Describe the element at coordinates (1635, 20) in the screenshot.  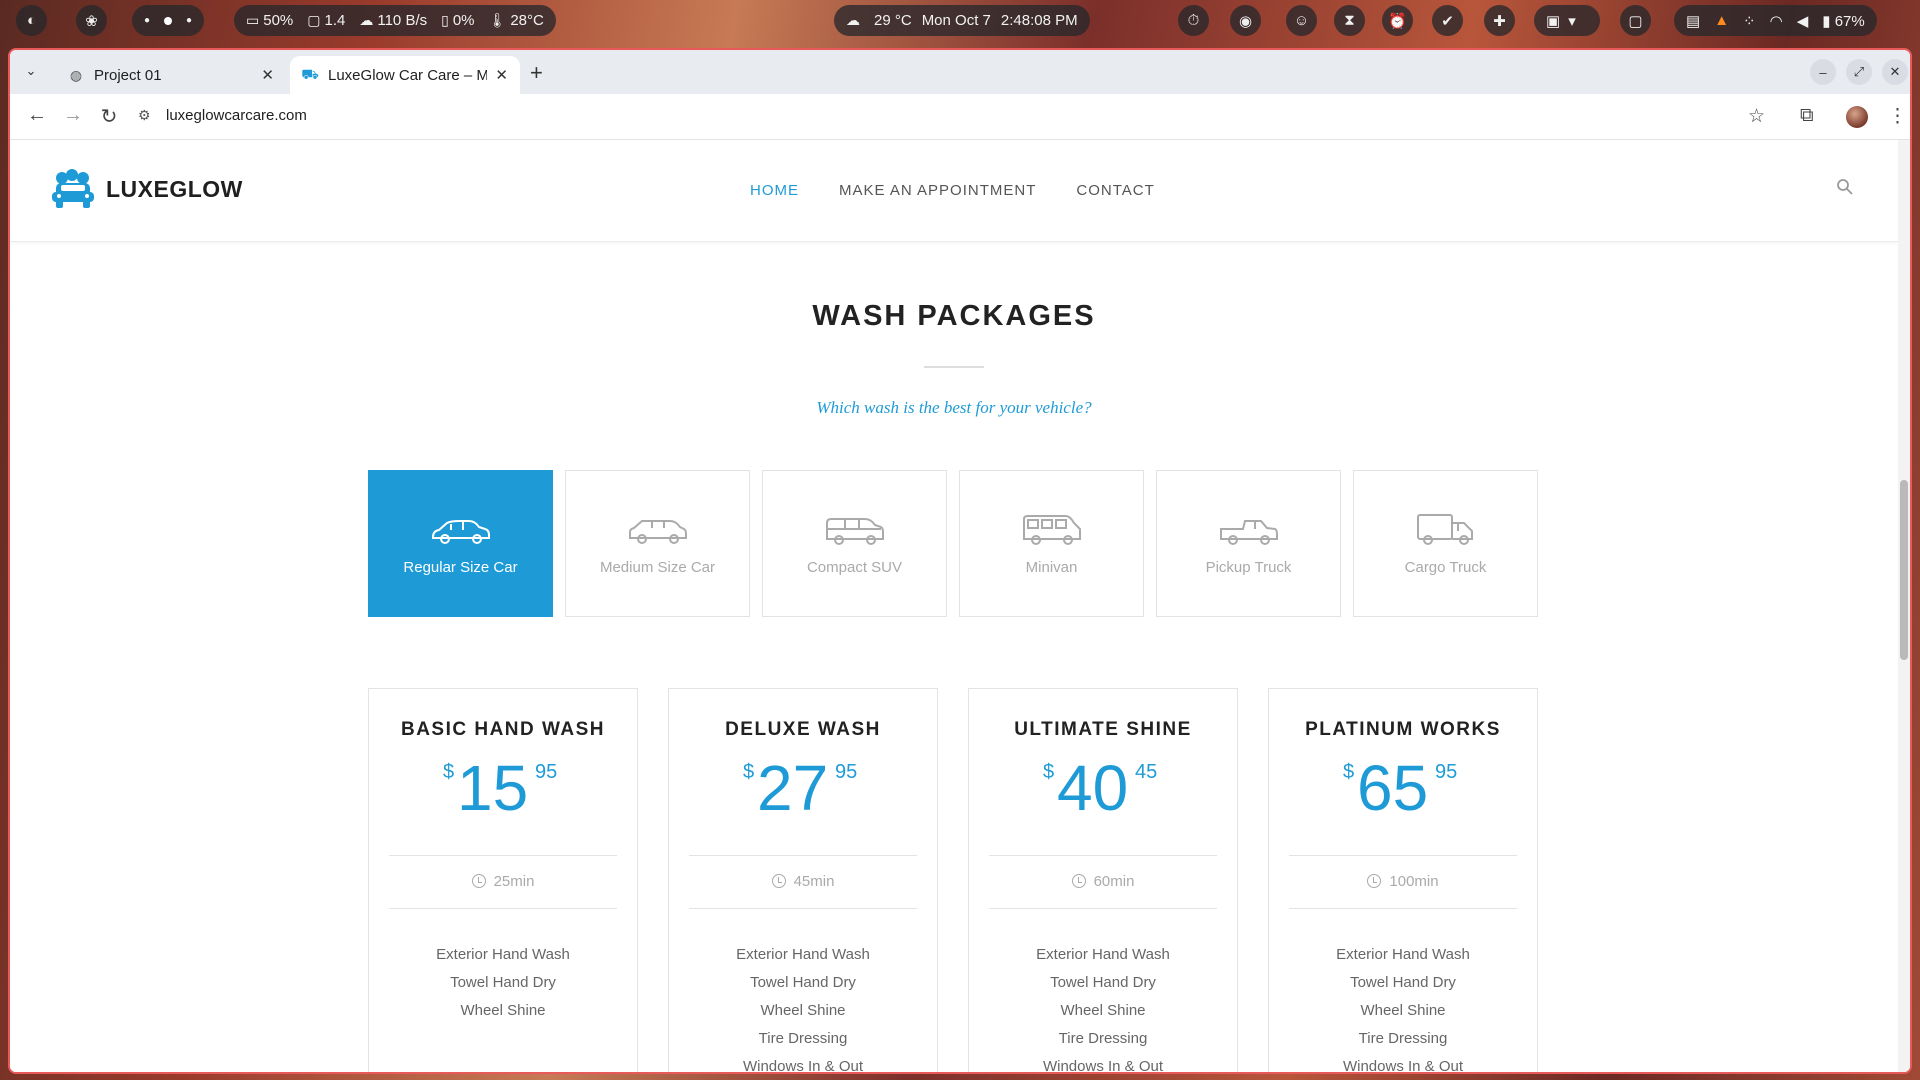
I see `clipboard-icon: ▢` at that location.